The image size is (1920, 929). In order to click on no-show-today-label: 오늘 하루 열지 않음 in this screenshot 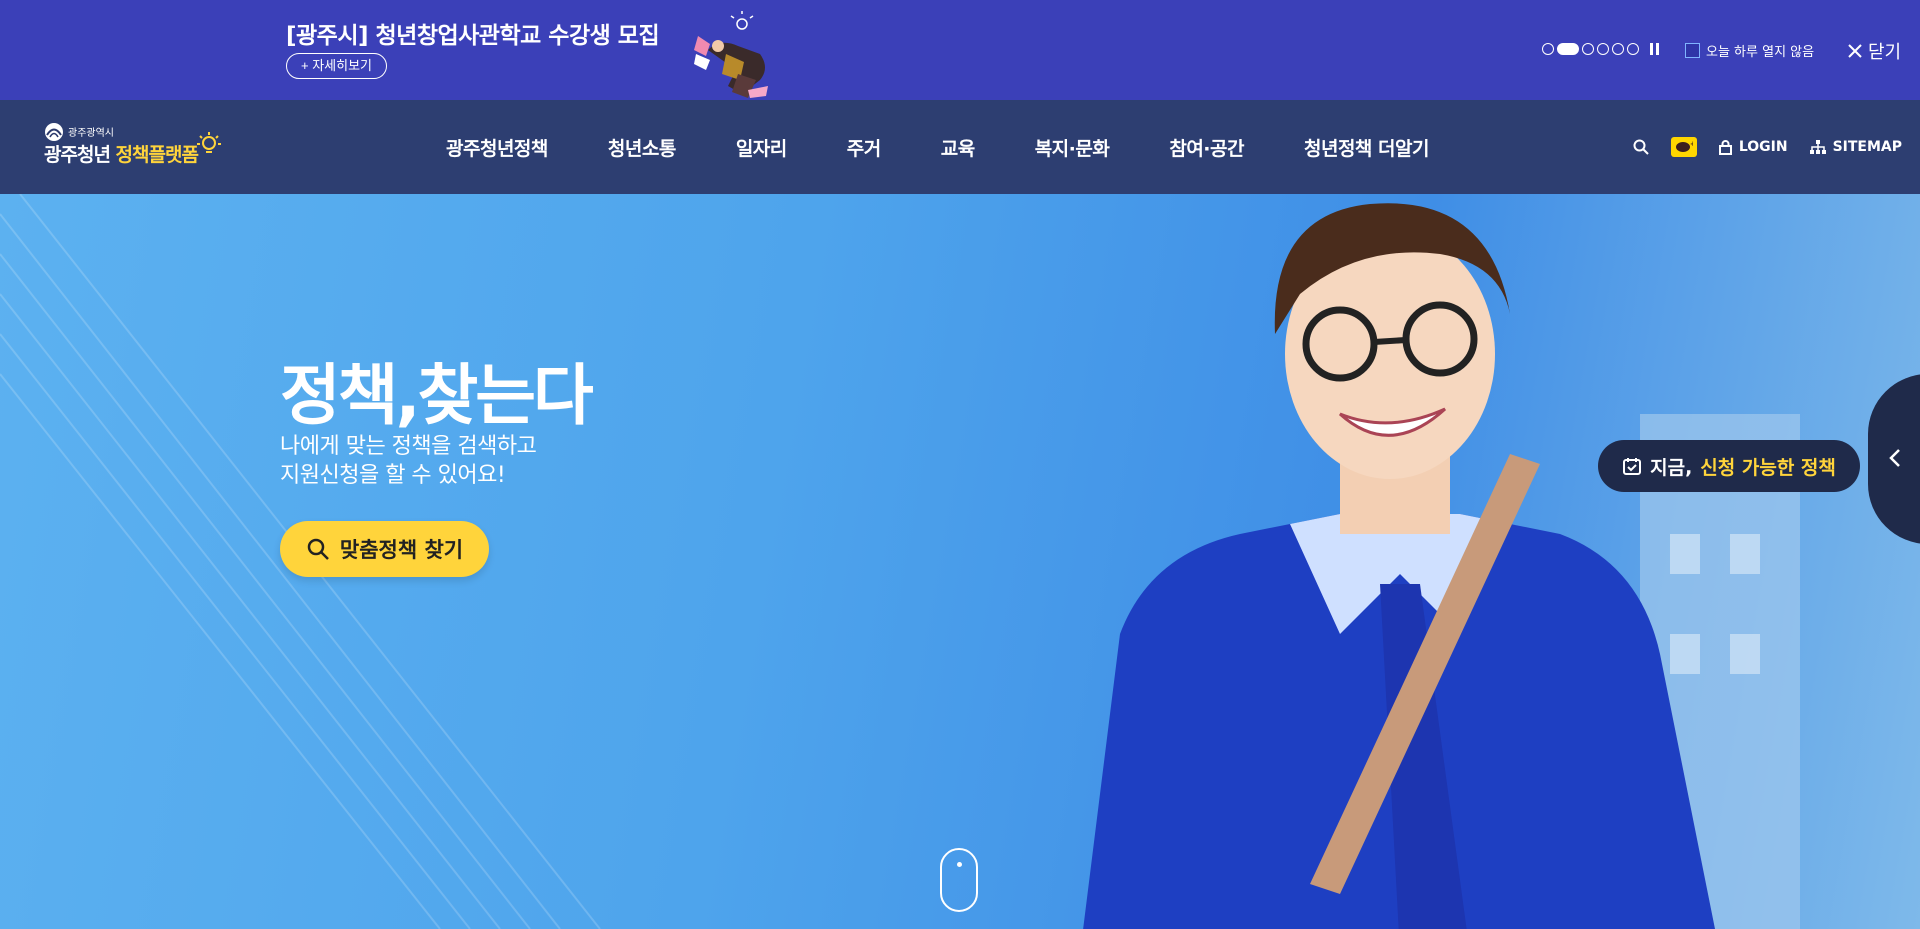, I will do `click(1760, 52)`.